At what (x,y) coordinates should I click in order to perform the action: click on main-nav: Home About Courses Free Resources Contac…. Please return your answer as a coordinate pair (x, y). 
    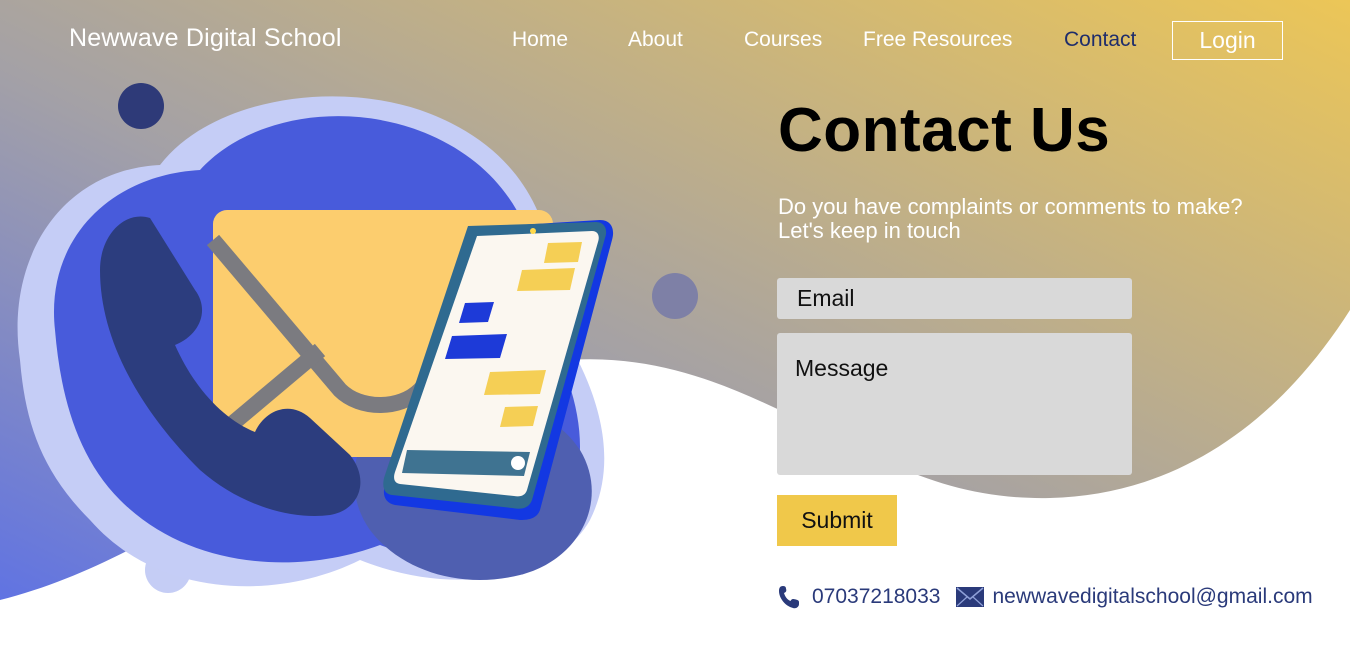
    Looking at the image, I should click on (675, 40).